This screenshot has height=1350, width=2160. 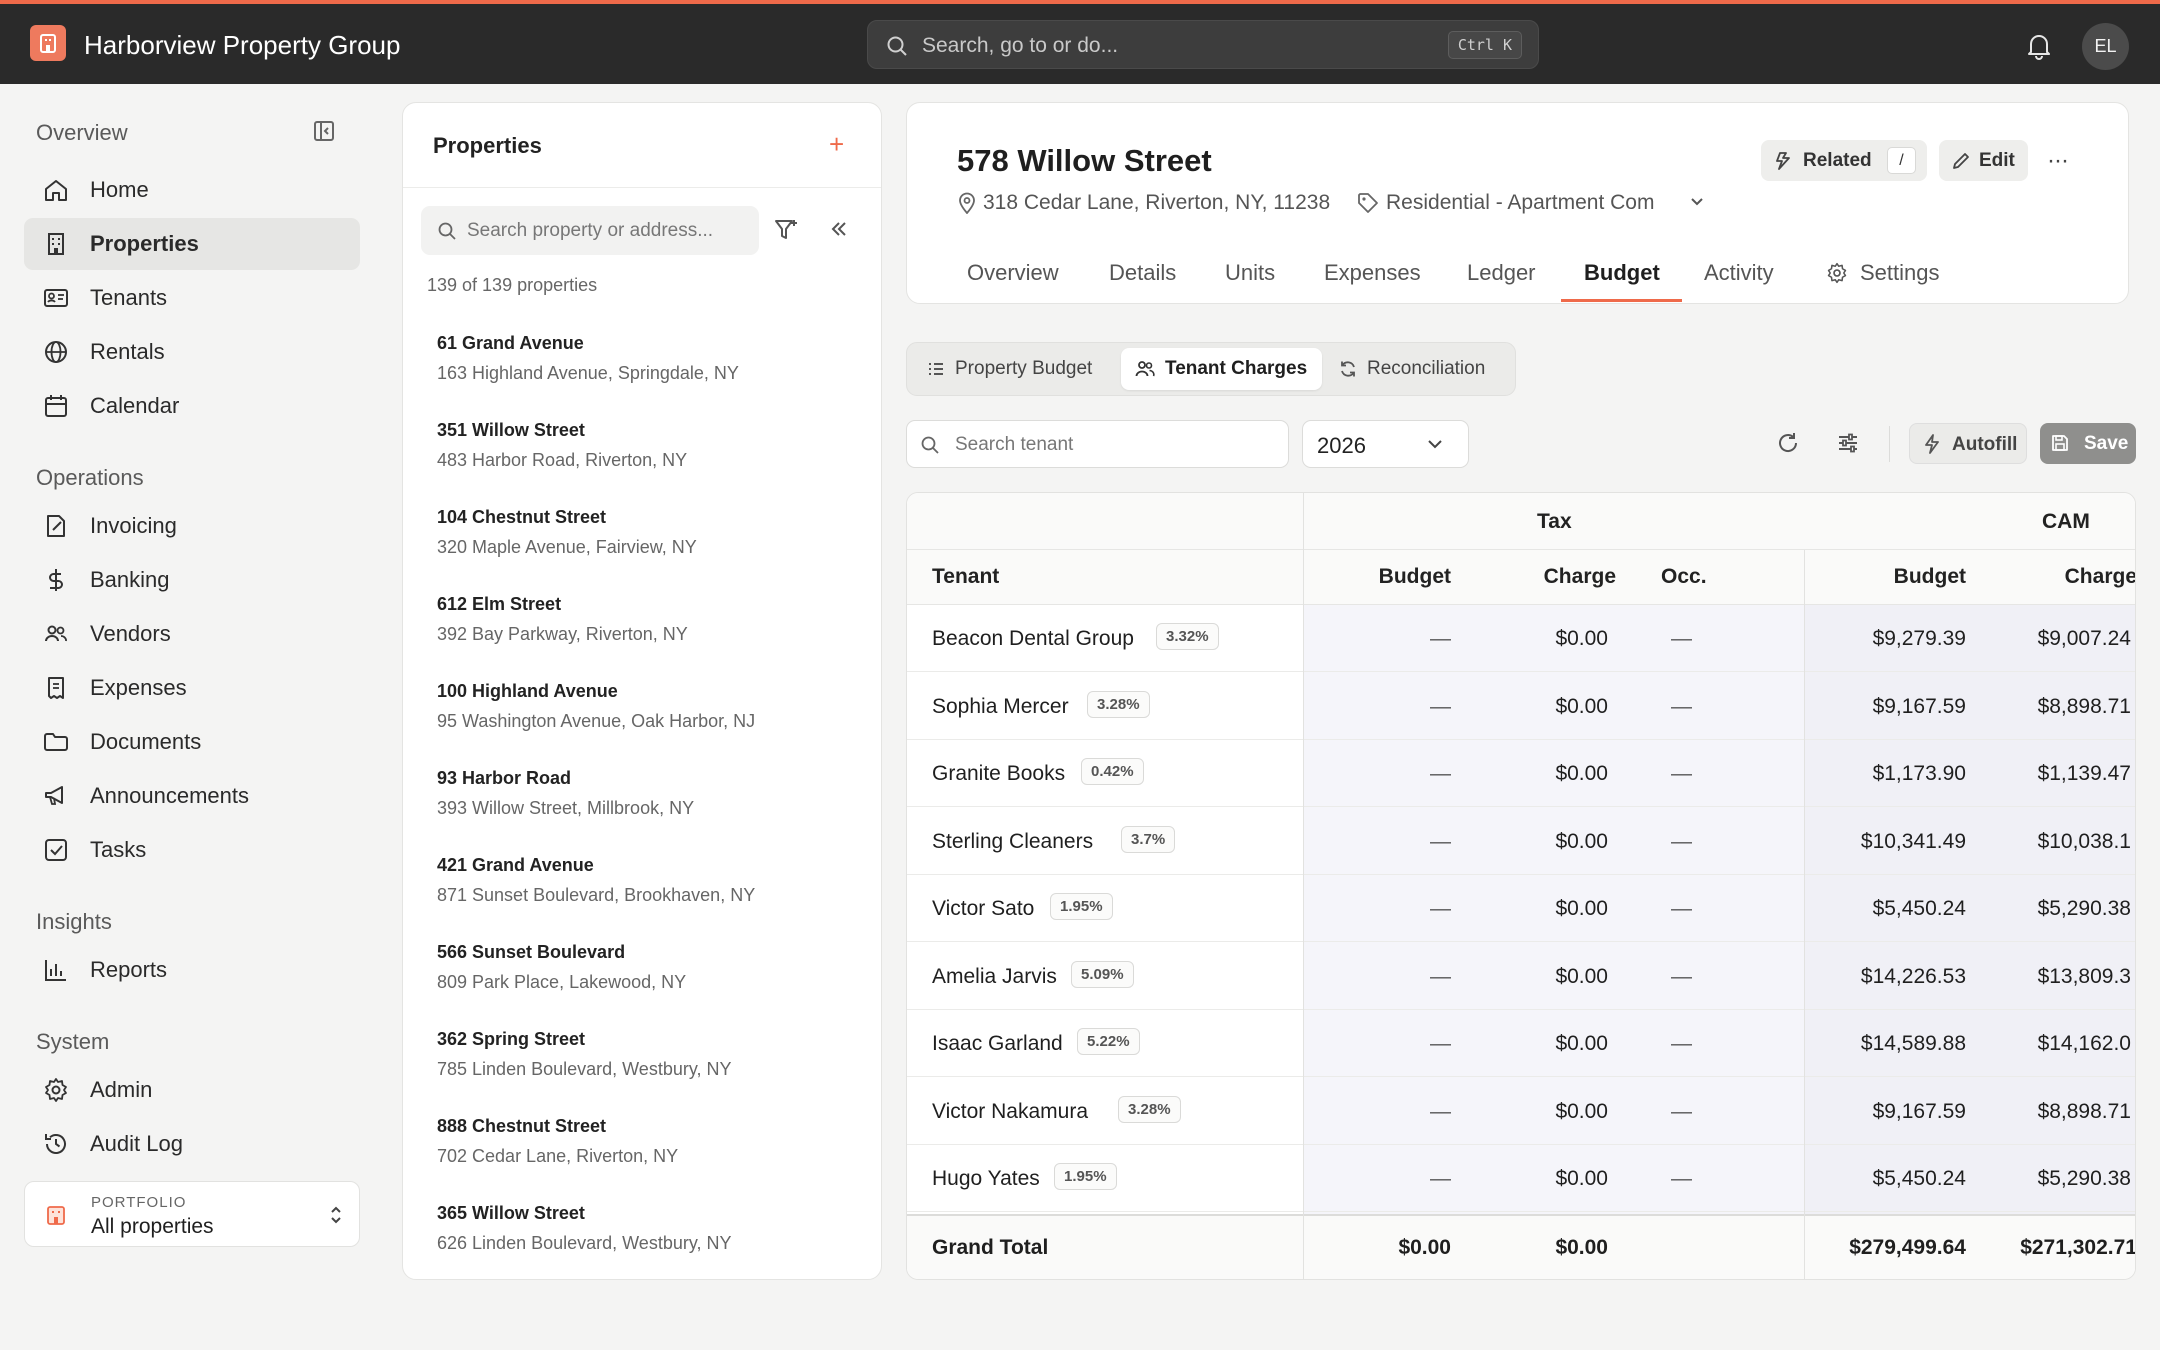 I want to click on segment-tenant-charges: Tenant Charges, so click(x=1221, y=369).